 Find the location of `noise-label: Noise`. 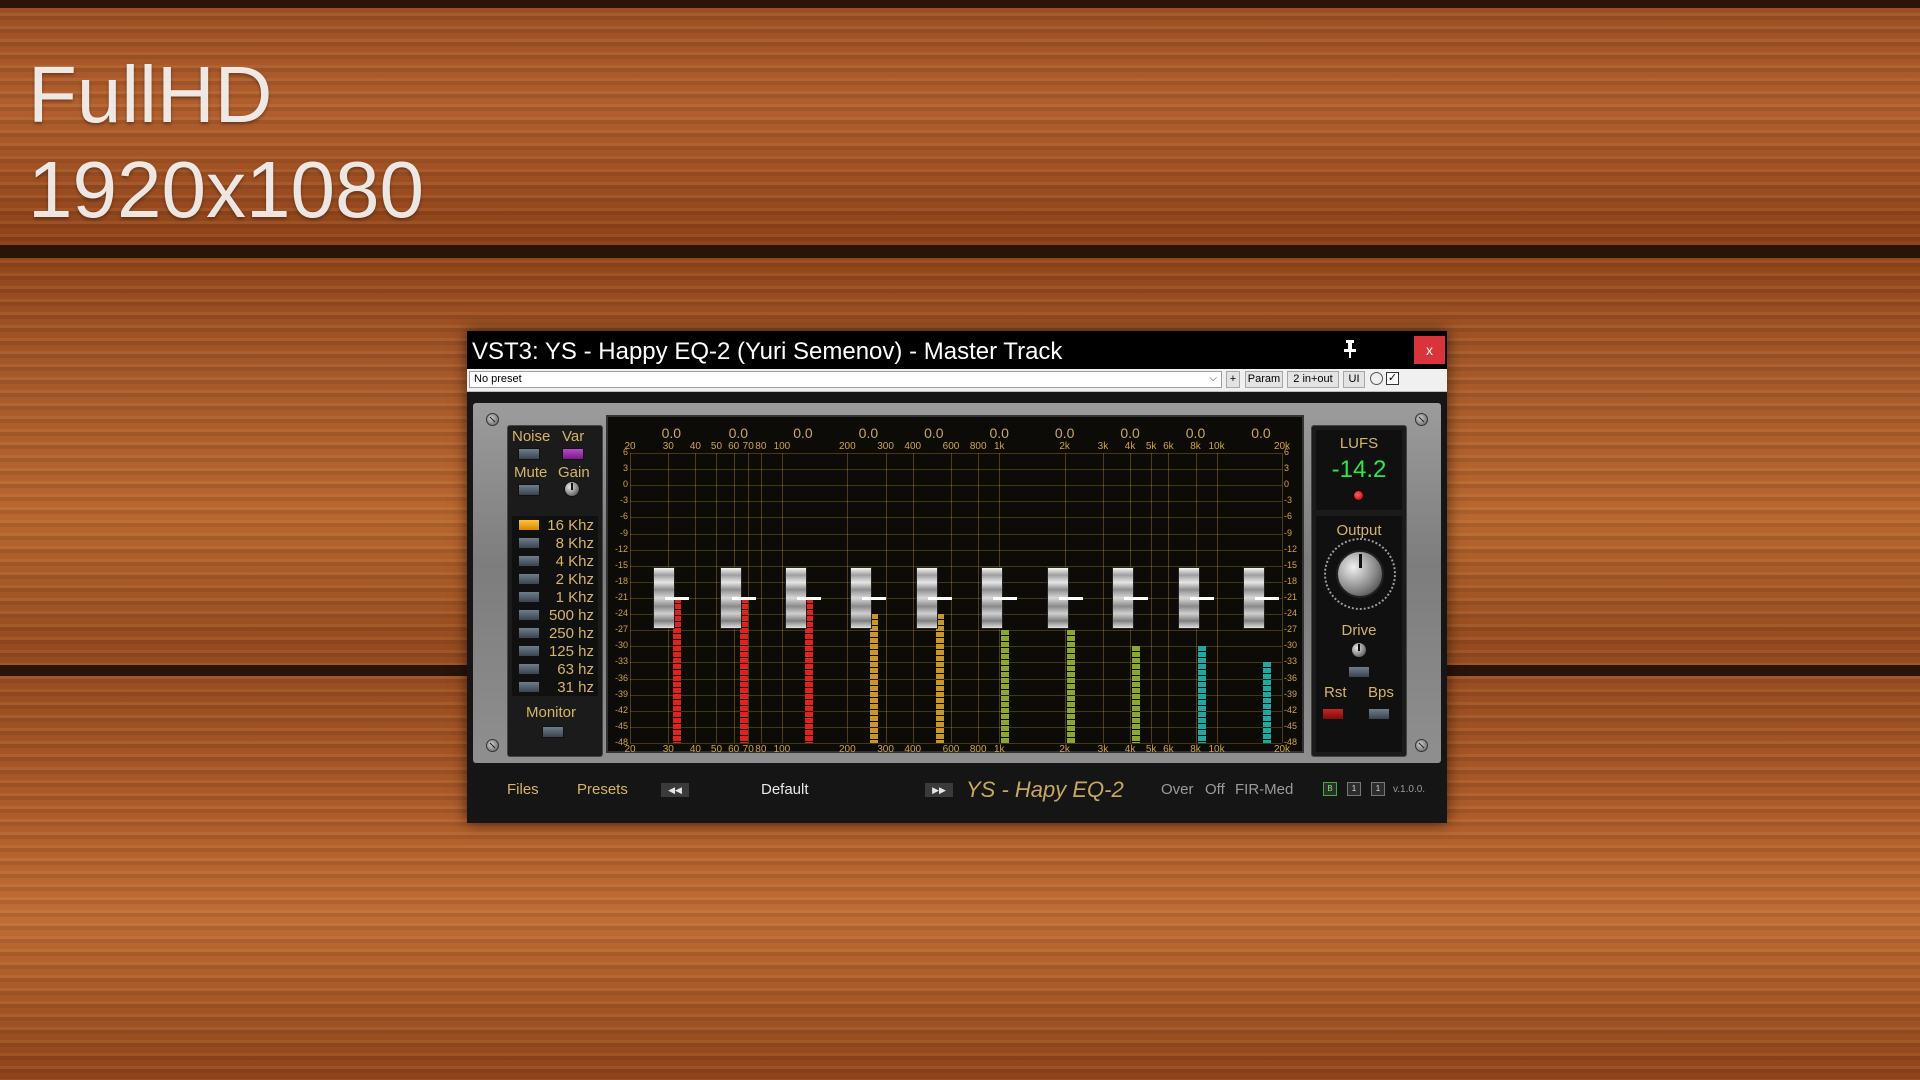

noise-label: Noise is located at coordinates (531, 436).